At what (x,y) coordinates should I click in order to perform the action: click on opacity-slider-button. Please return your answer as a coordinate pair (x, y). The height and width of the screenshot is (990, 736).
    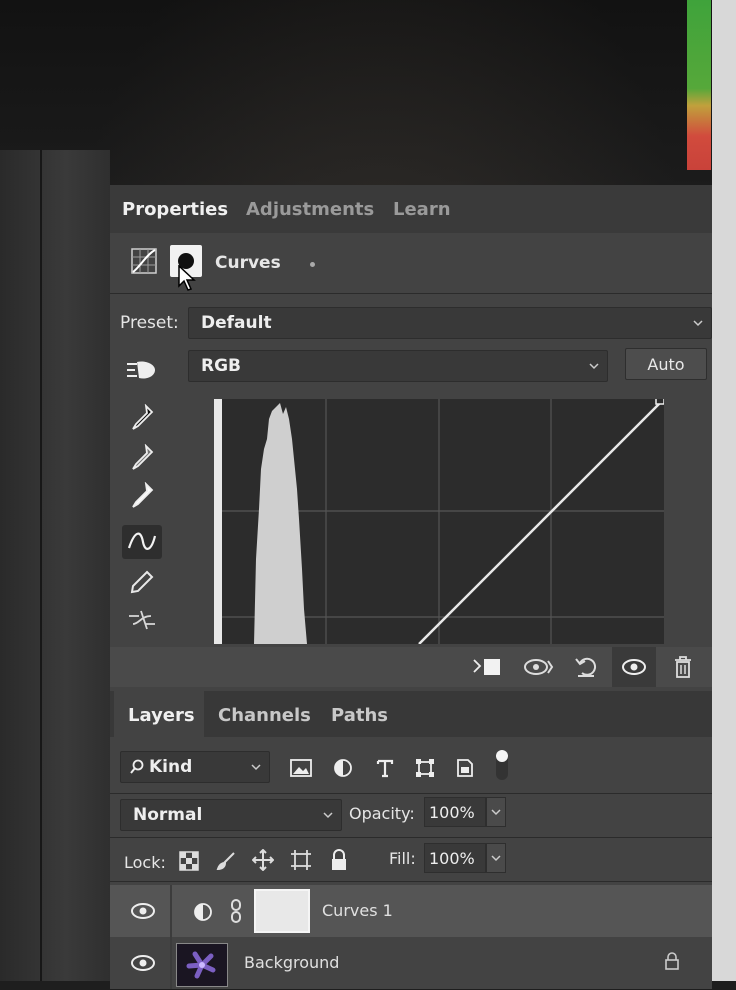
    Looking at the image, I should click on (496, 812).